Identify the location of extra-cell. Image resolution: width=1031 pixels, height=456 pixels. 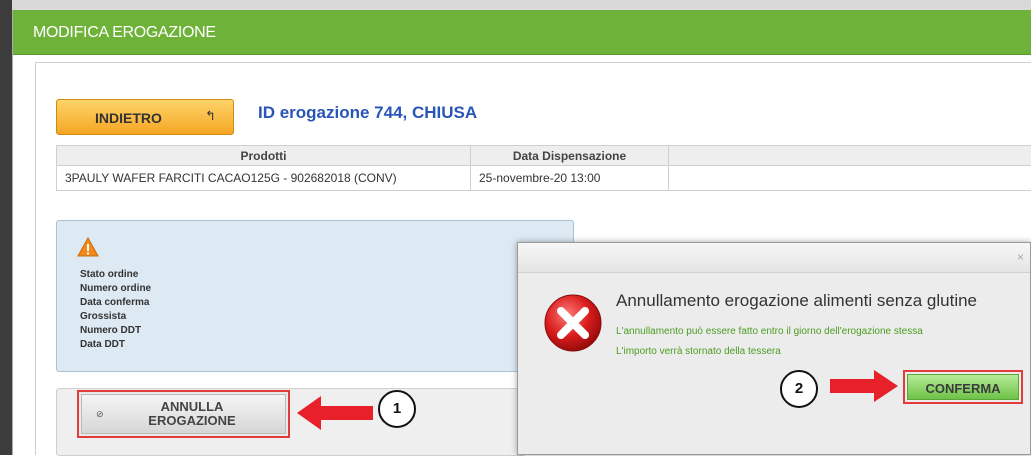
(850, 178).